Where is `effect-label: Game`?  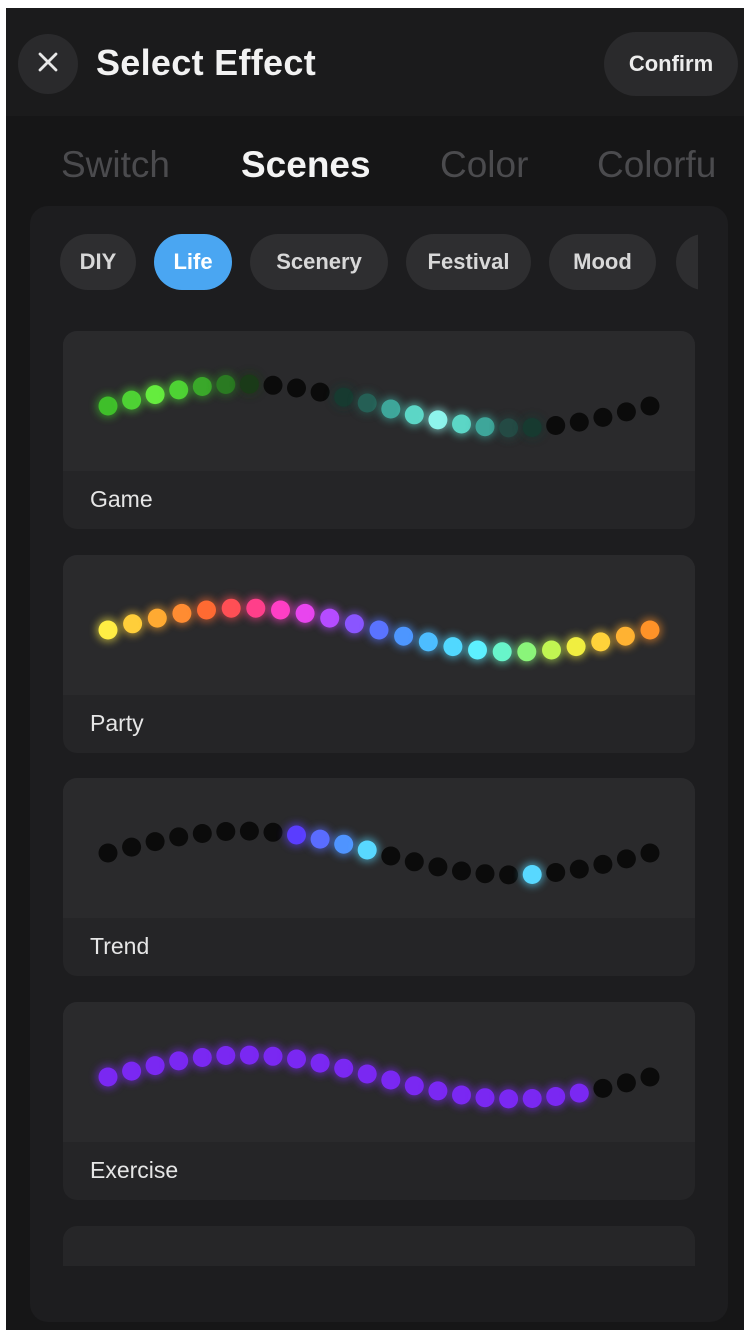
effect-label: Game is located at coordinates (121, 499).